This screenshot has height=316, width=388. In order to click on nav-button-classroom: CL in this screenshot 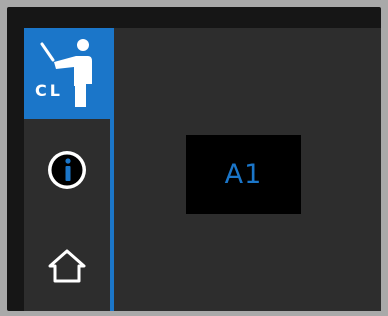, I will do `click(67, 73)`.